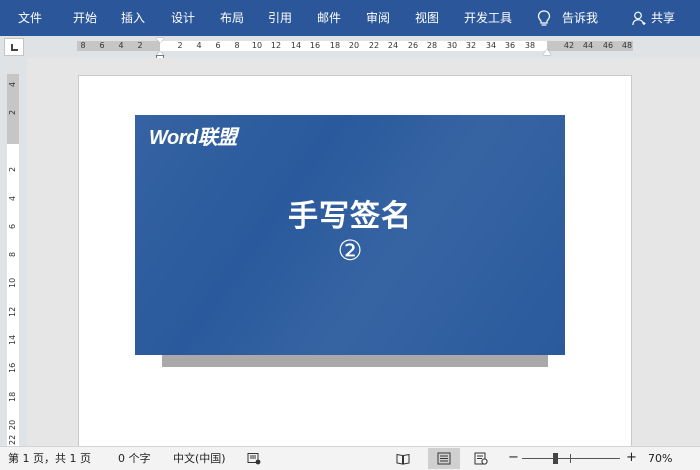 The image size is (700, 470). What do you see at coordinates (183, 18) in the screenshot?
I see `tab-design: 设计` at bounding box center [183, 18].